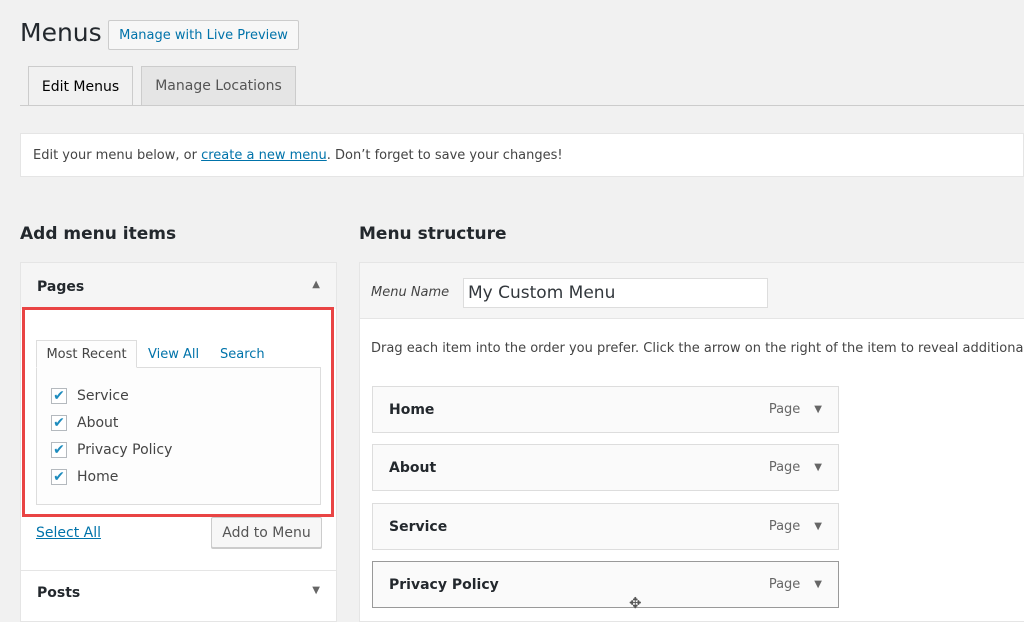  What do you see at coordinates (615, 293) in the screenshot?
I see `menu-name-input` at bounding box center [615, 293].